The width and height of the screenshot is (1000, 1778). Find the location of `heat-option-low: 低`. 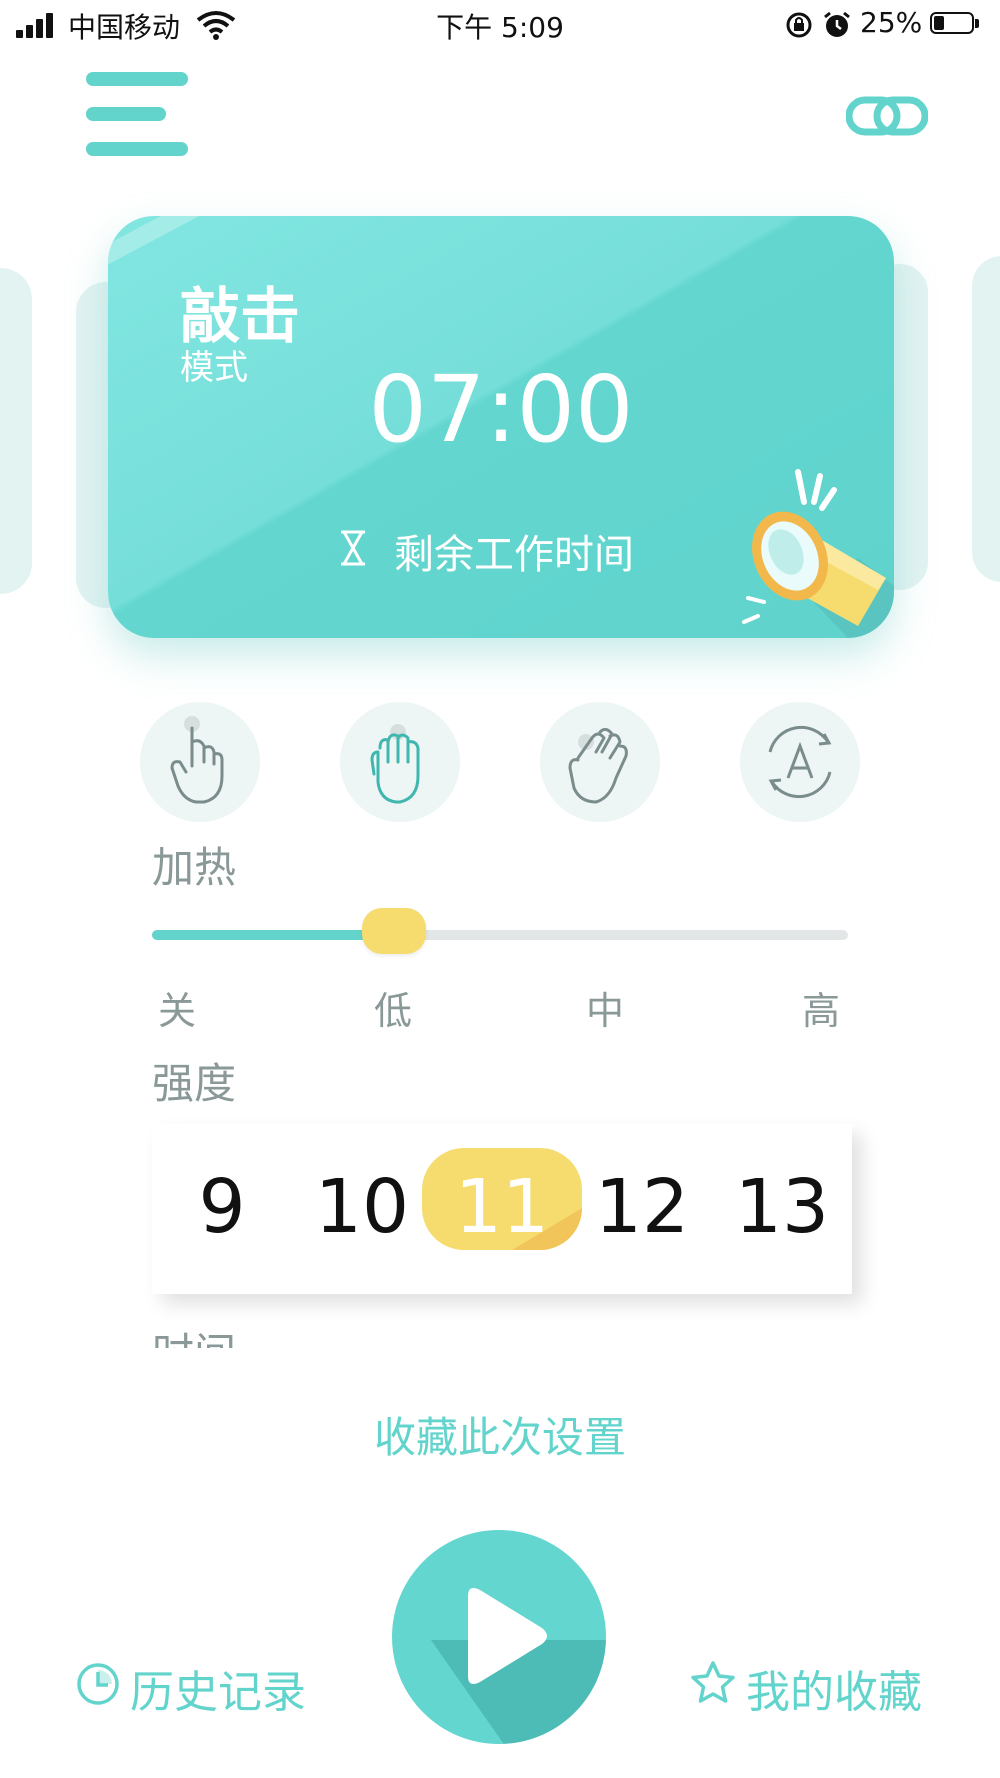

heat-option-low: 低 is located at coordinates (393, 1007).